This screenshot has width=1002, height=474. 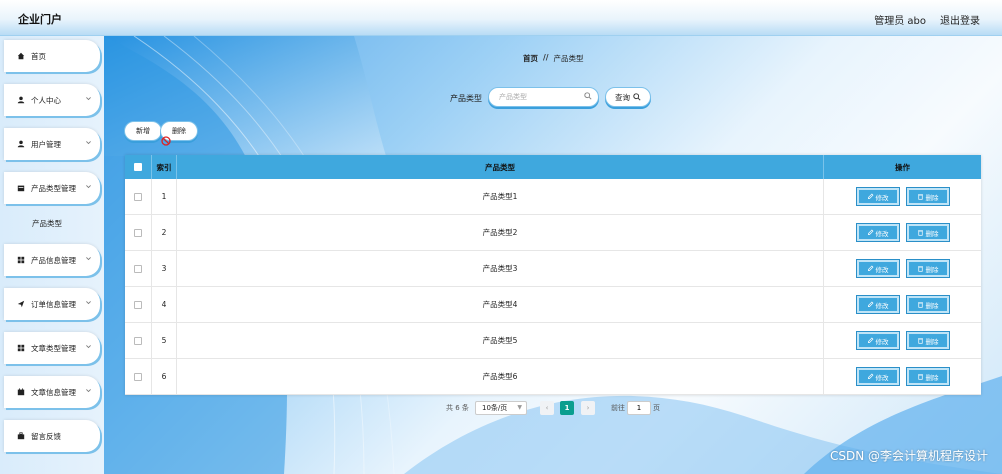 What do you see at coordinates (164, 167) in the screenshot?
I see `header-index: 索引` at bounding box center [164, 167].